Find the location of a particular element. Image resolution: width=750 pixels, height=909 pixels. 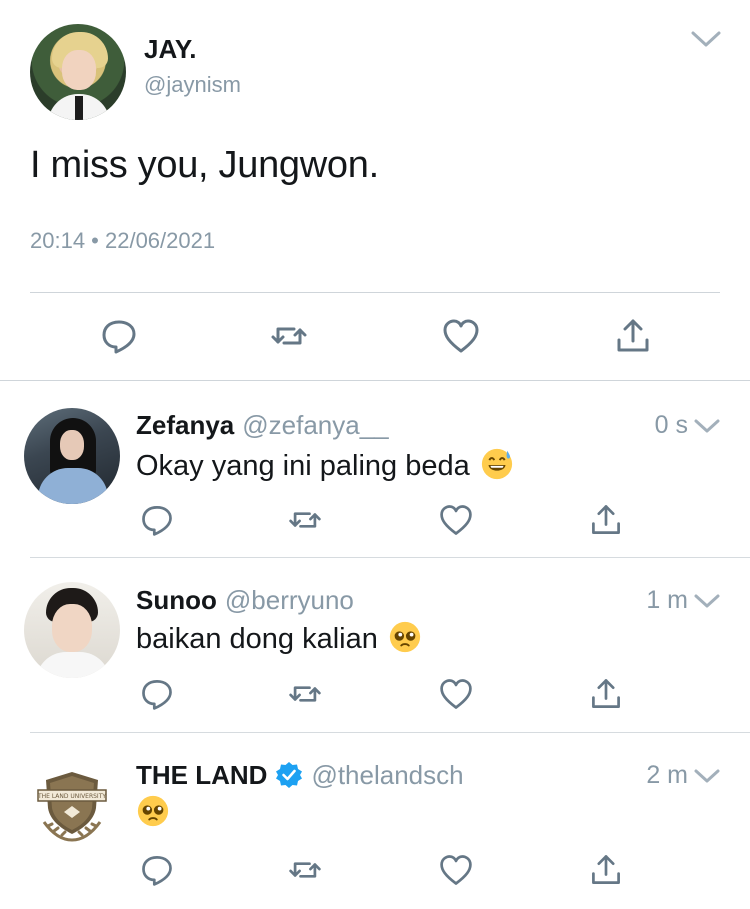

avatar: THE LAND UNIVERSITY is located at coordinates (72, 804).